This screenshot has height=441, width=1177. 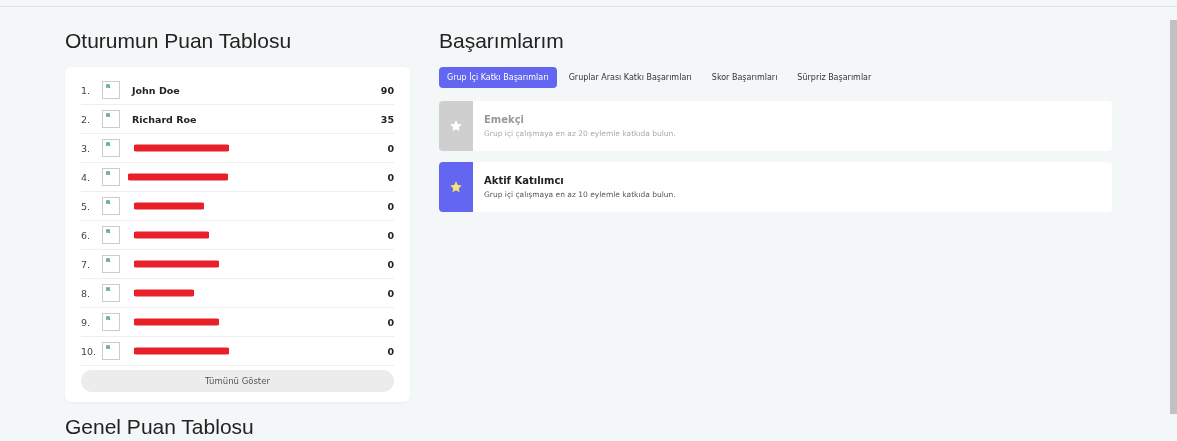 I want to click on score: 35, so click(x=387, y=119).